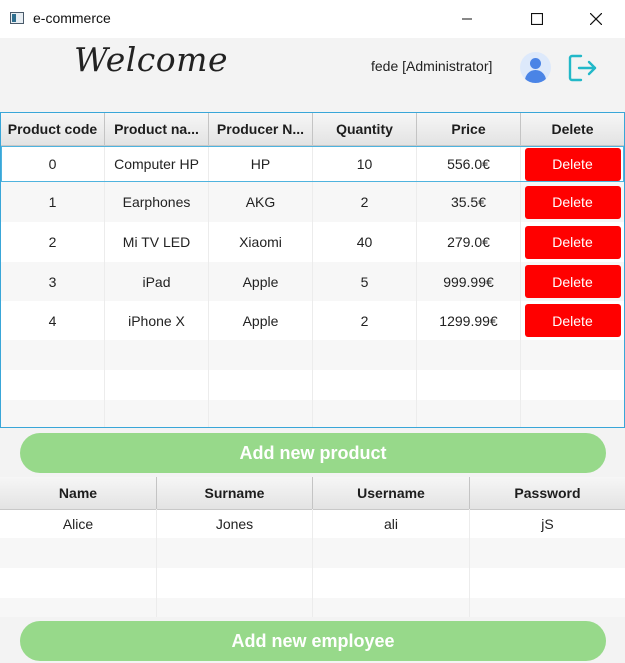 This screenshot has width=625, height=663. I want to click on current-user-label: fede [Administrator], so click(432, 66).